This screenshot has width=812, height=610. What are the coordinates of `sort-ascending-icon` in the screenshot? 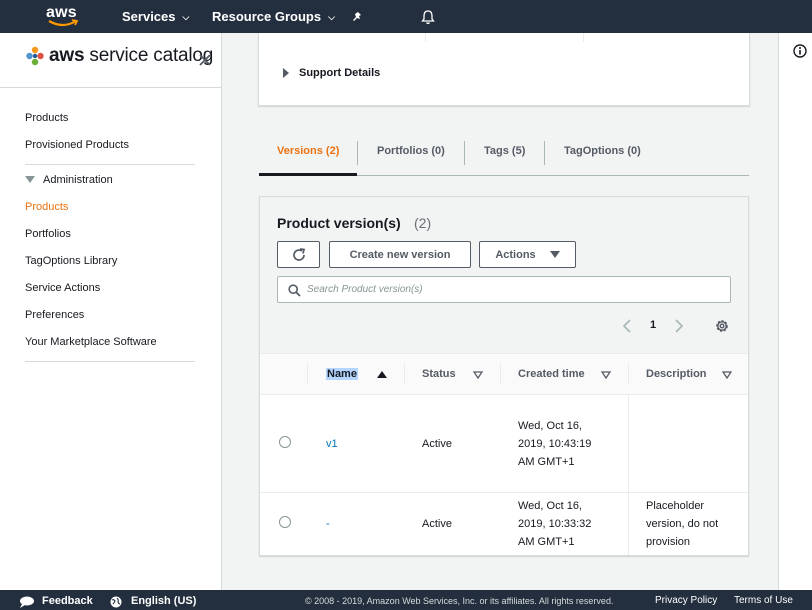 It's located at (382, 374).